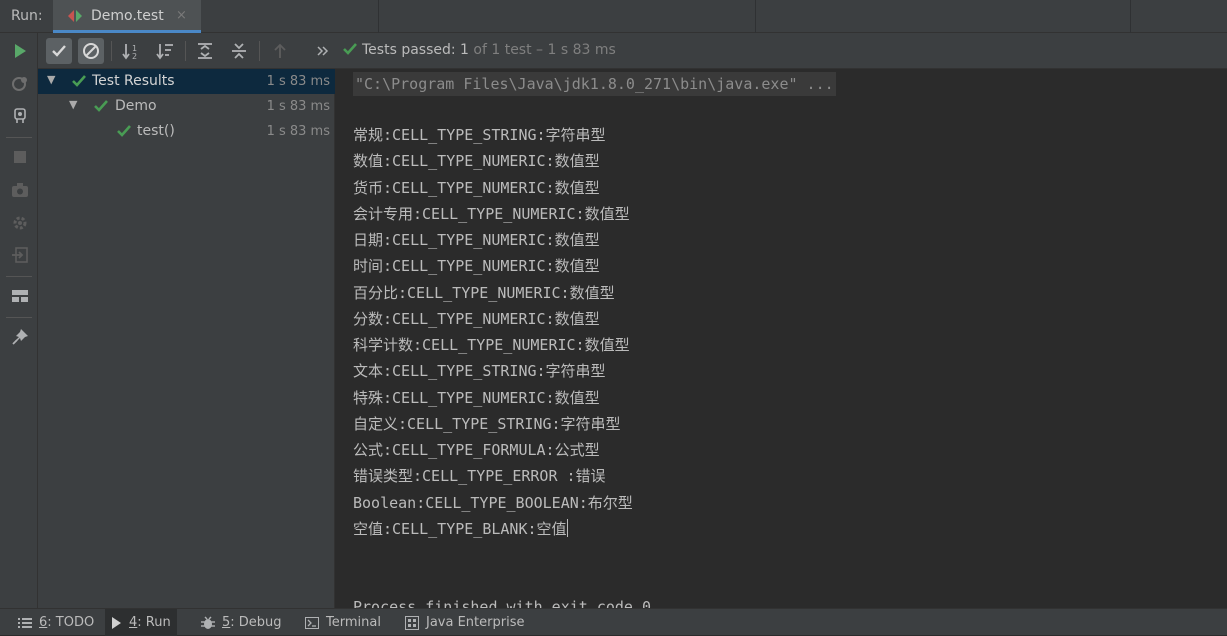 Image resolution: width=1227 pixels, height=636 pixels. I want to click on stop-button, so click(20, 157).